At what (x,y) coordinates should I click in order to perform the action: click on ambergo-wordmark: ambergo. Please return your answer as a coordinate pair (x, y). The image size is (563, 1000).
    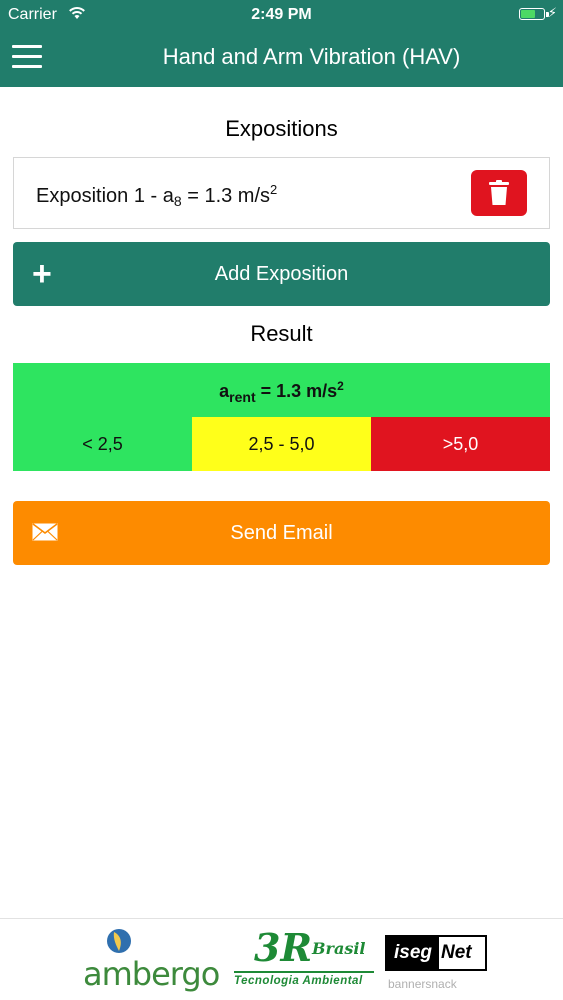
    Looking at the image, I should click on (151, 974).